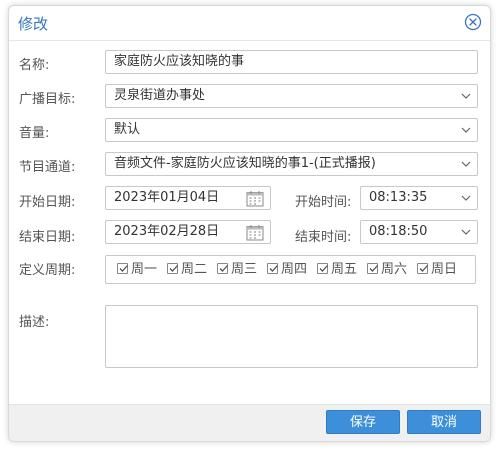  What do you see at coordinates (194, 269) in the screenshot?
I see `weekday-label: 周二` at bounding box center [194, 269].